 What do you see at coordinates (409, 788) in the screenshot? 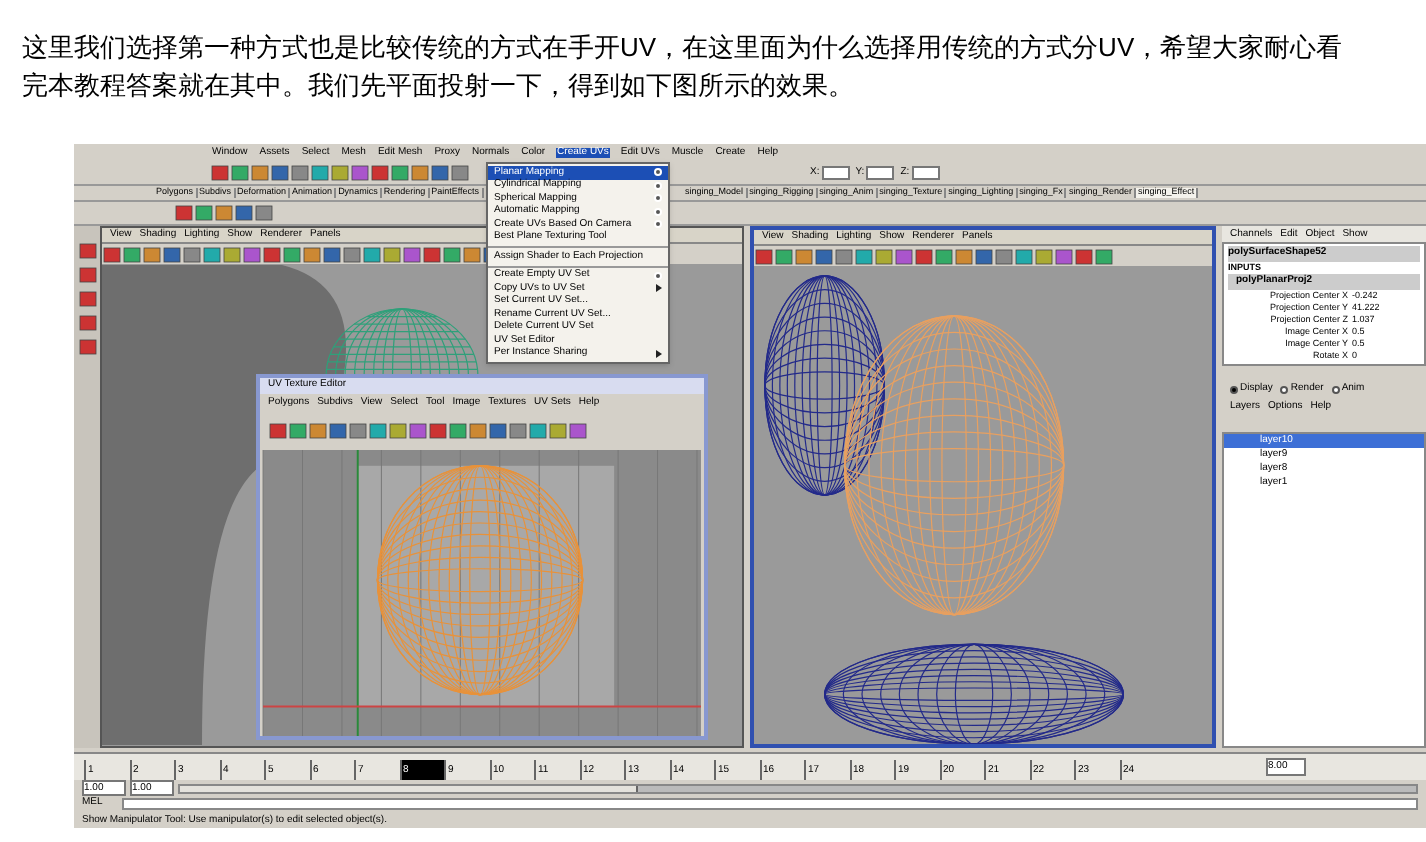
I see `range-slider-handle` at bounding box center [409, 788].